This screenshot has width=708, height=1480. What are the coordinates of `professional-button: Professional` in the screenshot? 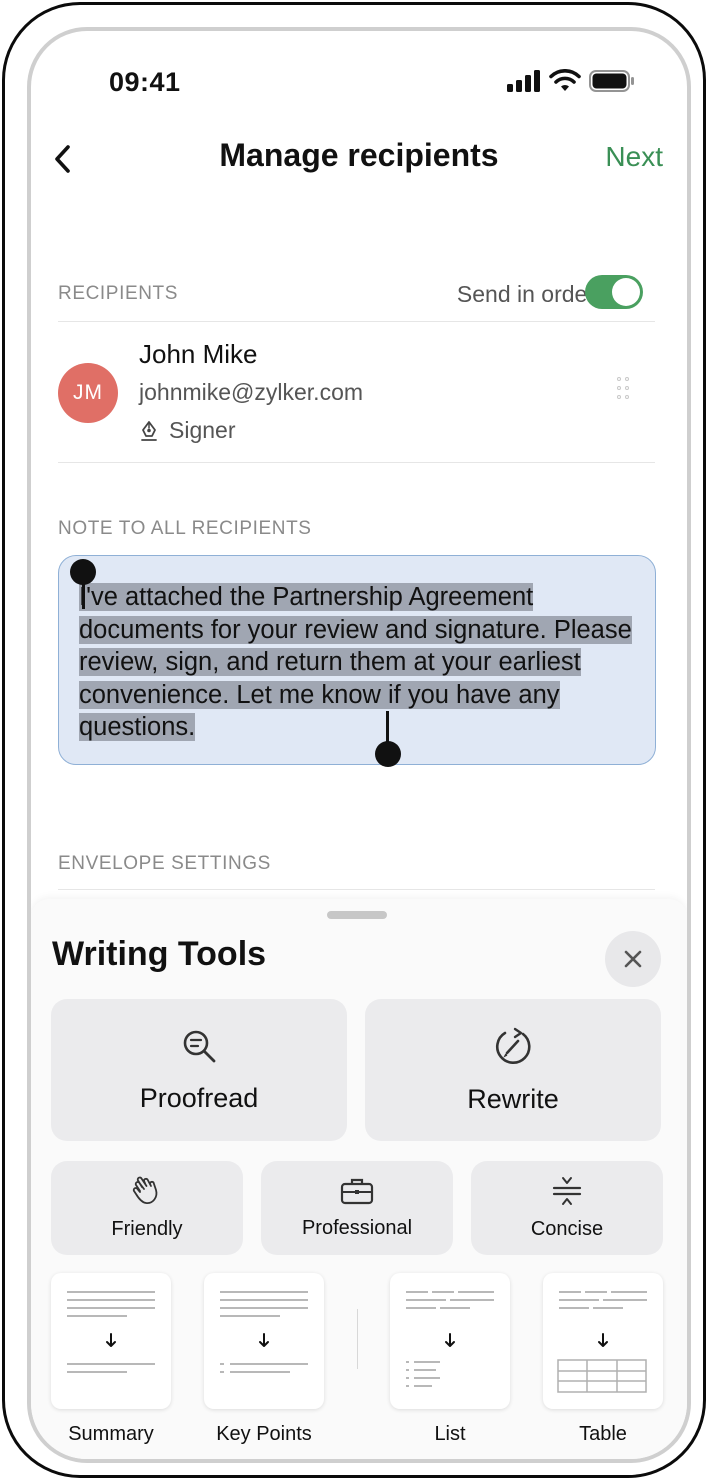 It's located at (357, 1208).